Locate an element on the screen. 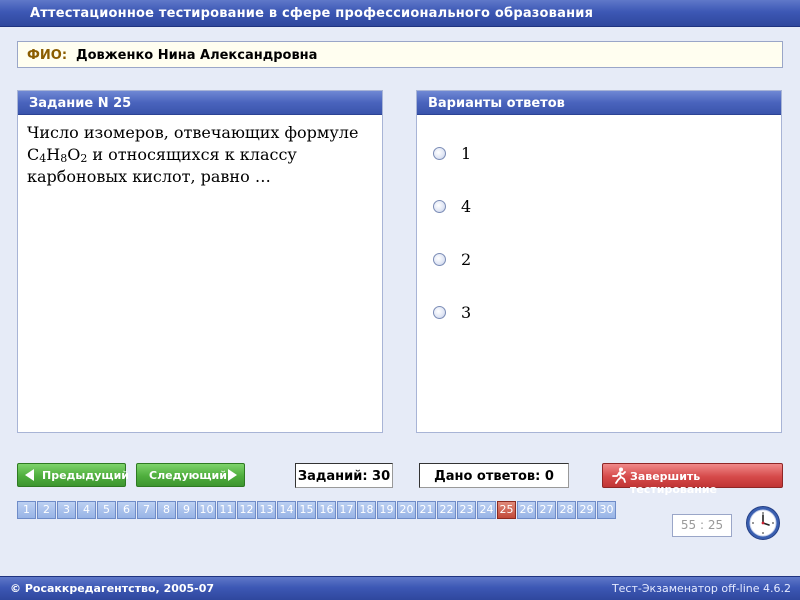 This screenshot has height=600, width=800. running-man-icon is located at coordinates (619, 475).